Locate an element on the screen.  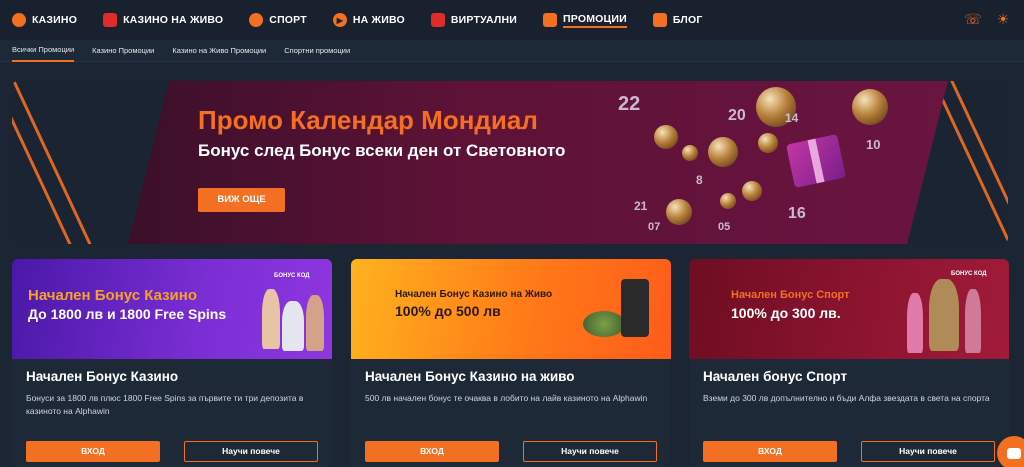
nav-item-sport: СПОРТ is located at coordinates (278, 20).